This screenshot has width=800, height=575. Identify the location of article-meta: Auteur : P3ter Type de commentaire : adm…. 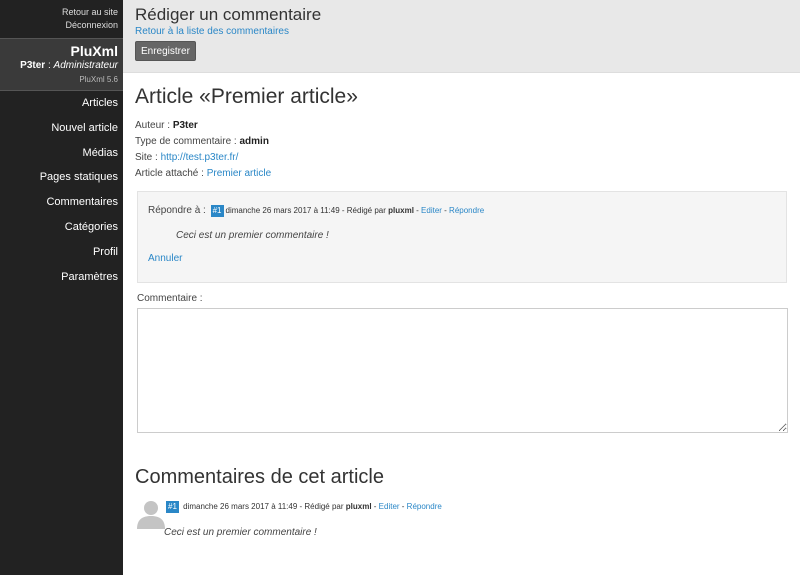
(462, 150).